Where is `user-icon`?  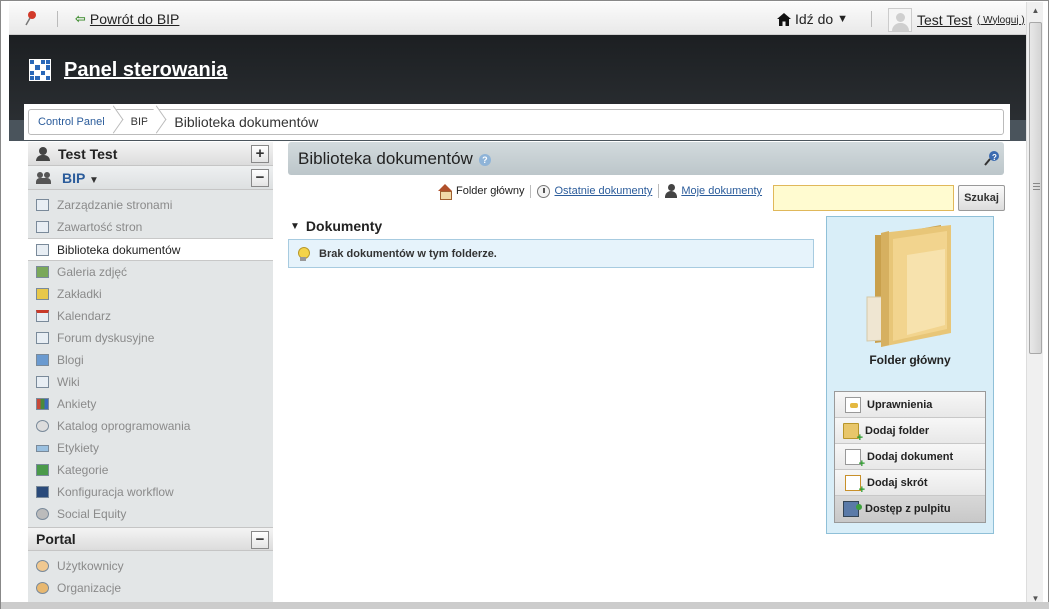
user-icon is located at coordinates (43, 153).